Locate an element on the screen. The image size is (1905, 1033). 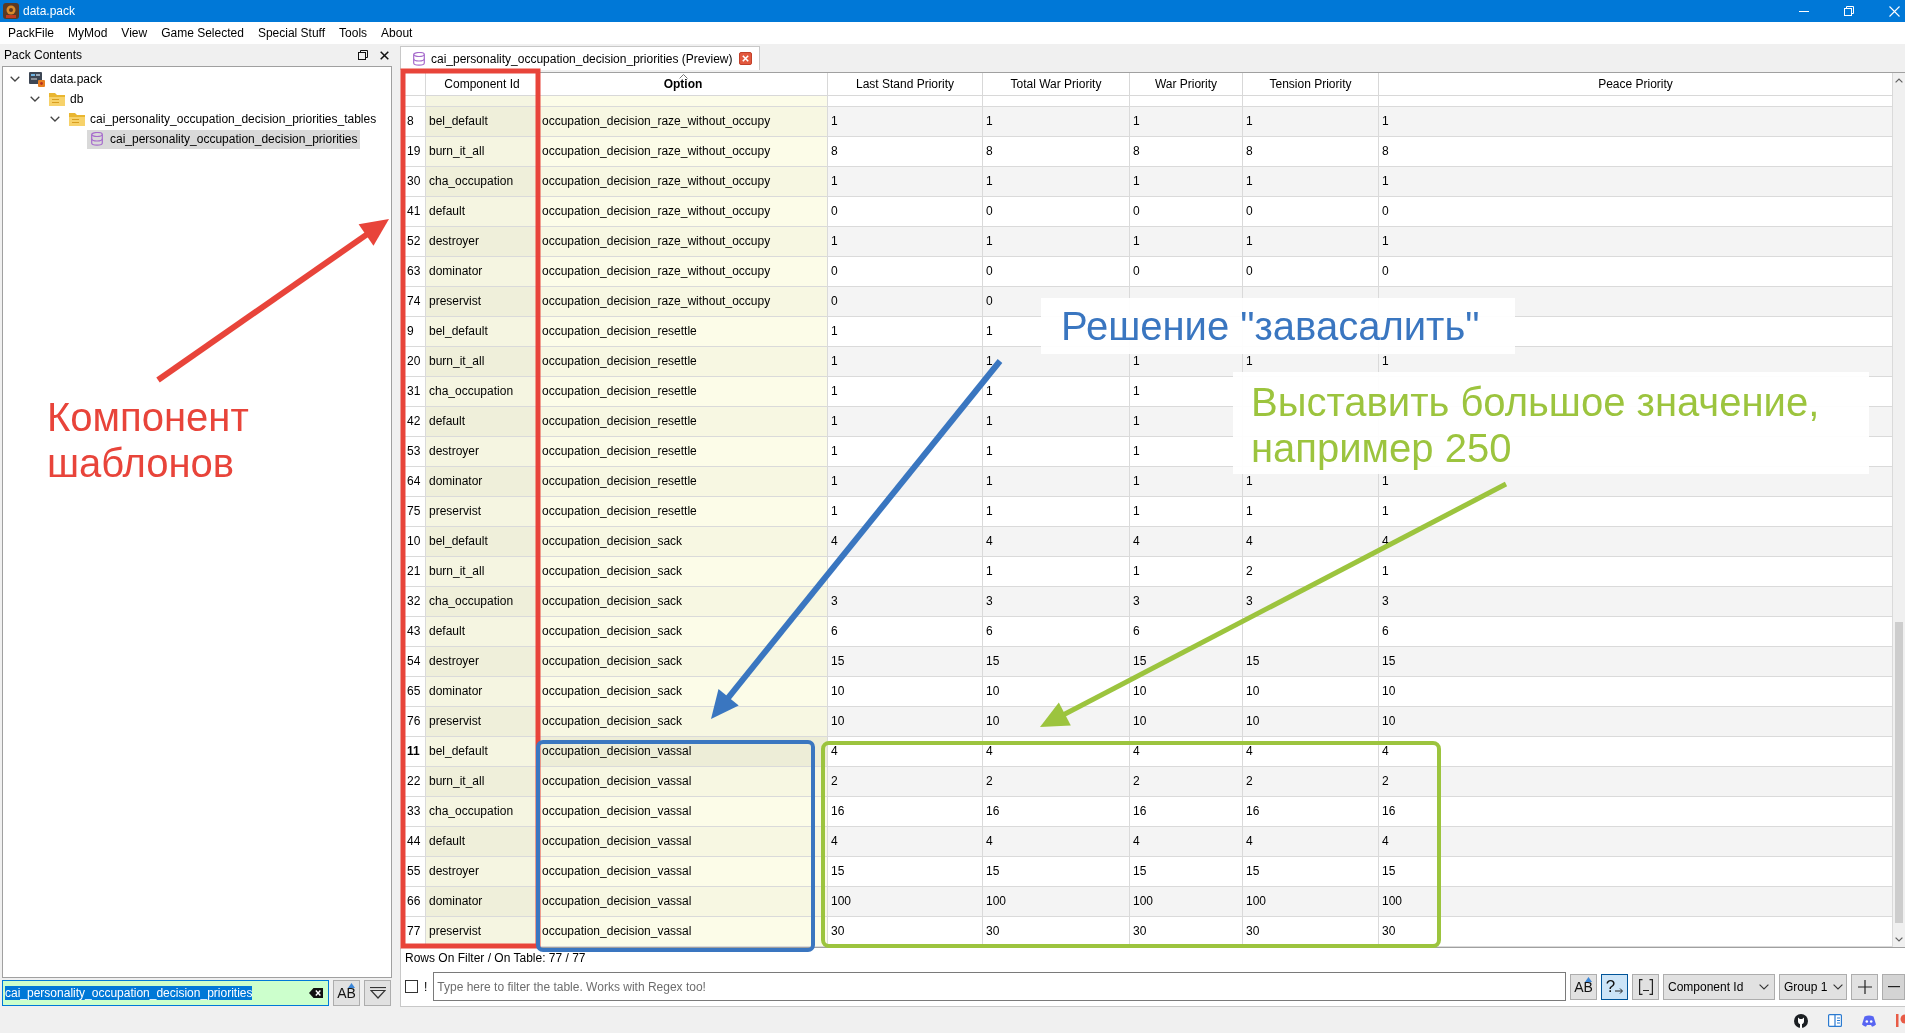
menu-item: View is located at coordinates (134, 33).